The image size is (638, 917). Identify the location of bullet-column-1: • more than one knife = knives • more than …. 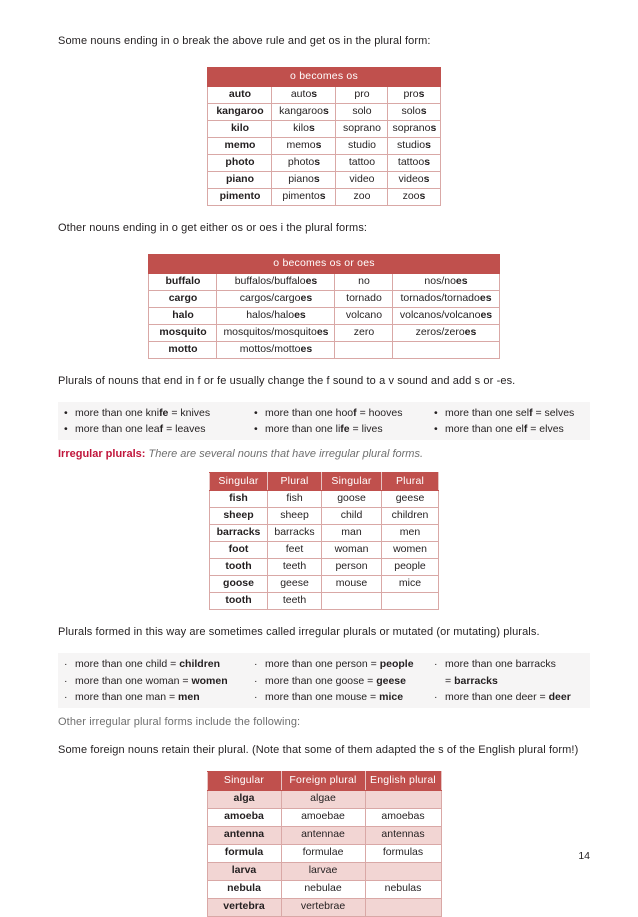
(156, 421).